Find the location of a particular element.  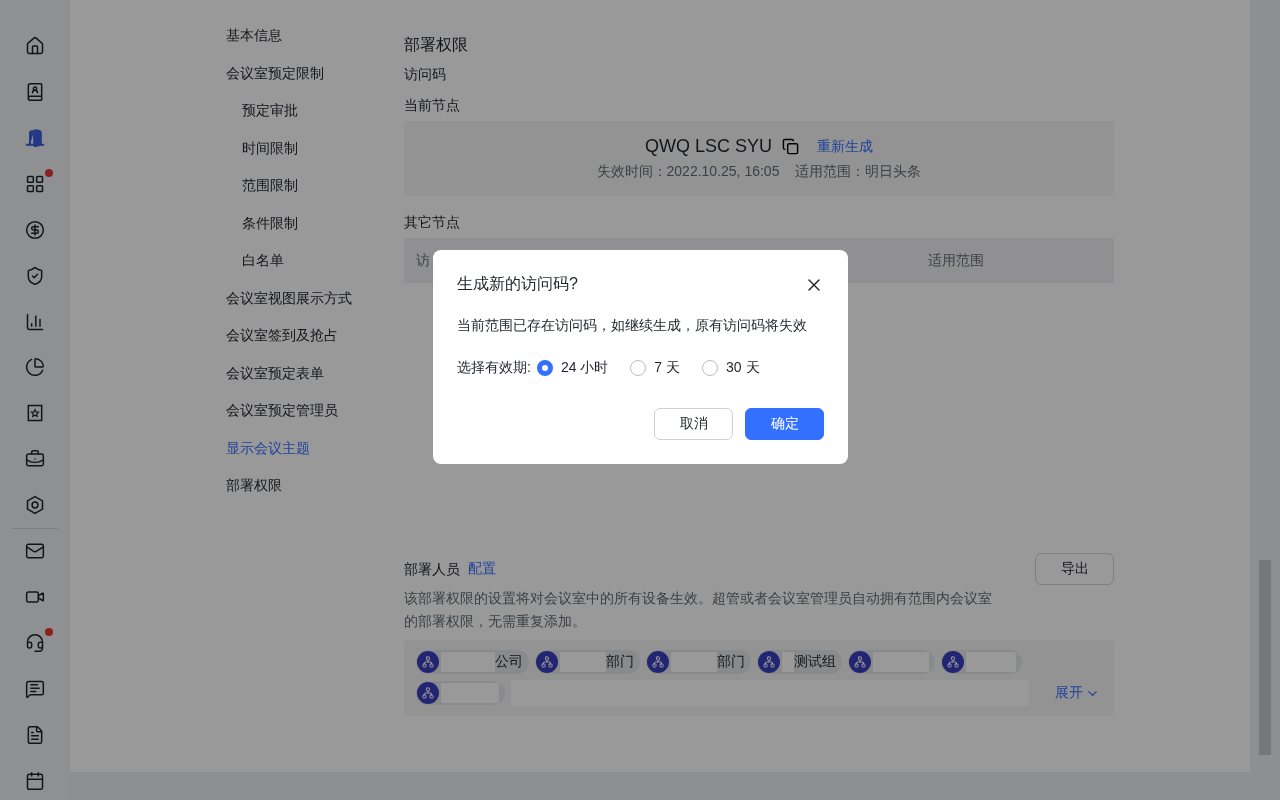

description-text: 该部署权限的设置将对会议室中的所有设备生效。超管或者会议室管理员自动拥有范围内会议室的部署权限，无需重复添加。 is located at coordinates (698, 610).